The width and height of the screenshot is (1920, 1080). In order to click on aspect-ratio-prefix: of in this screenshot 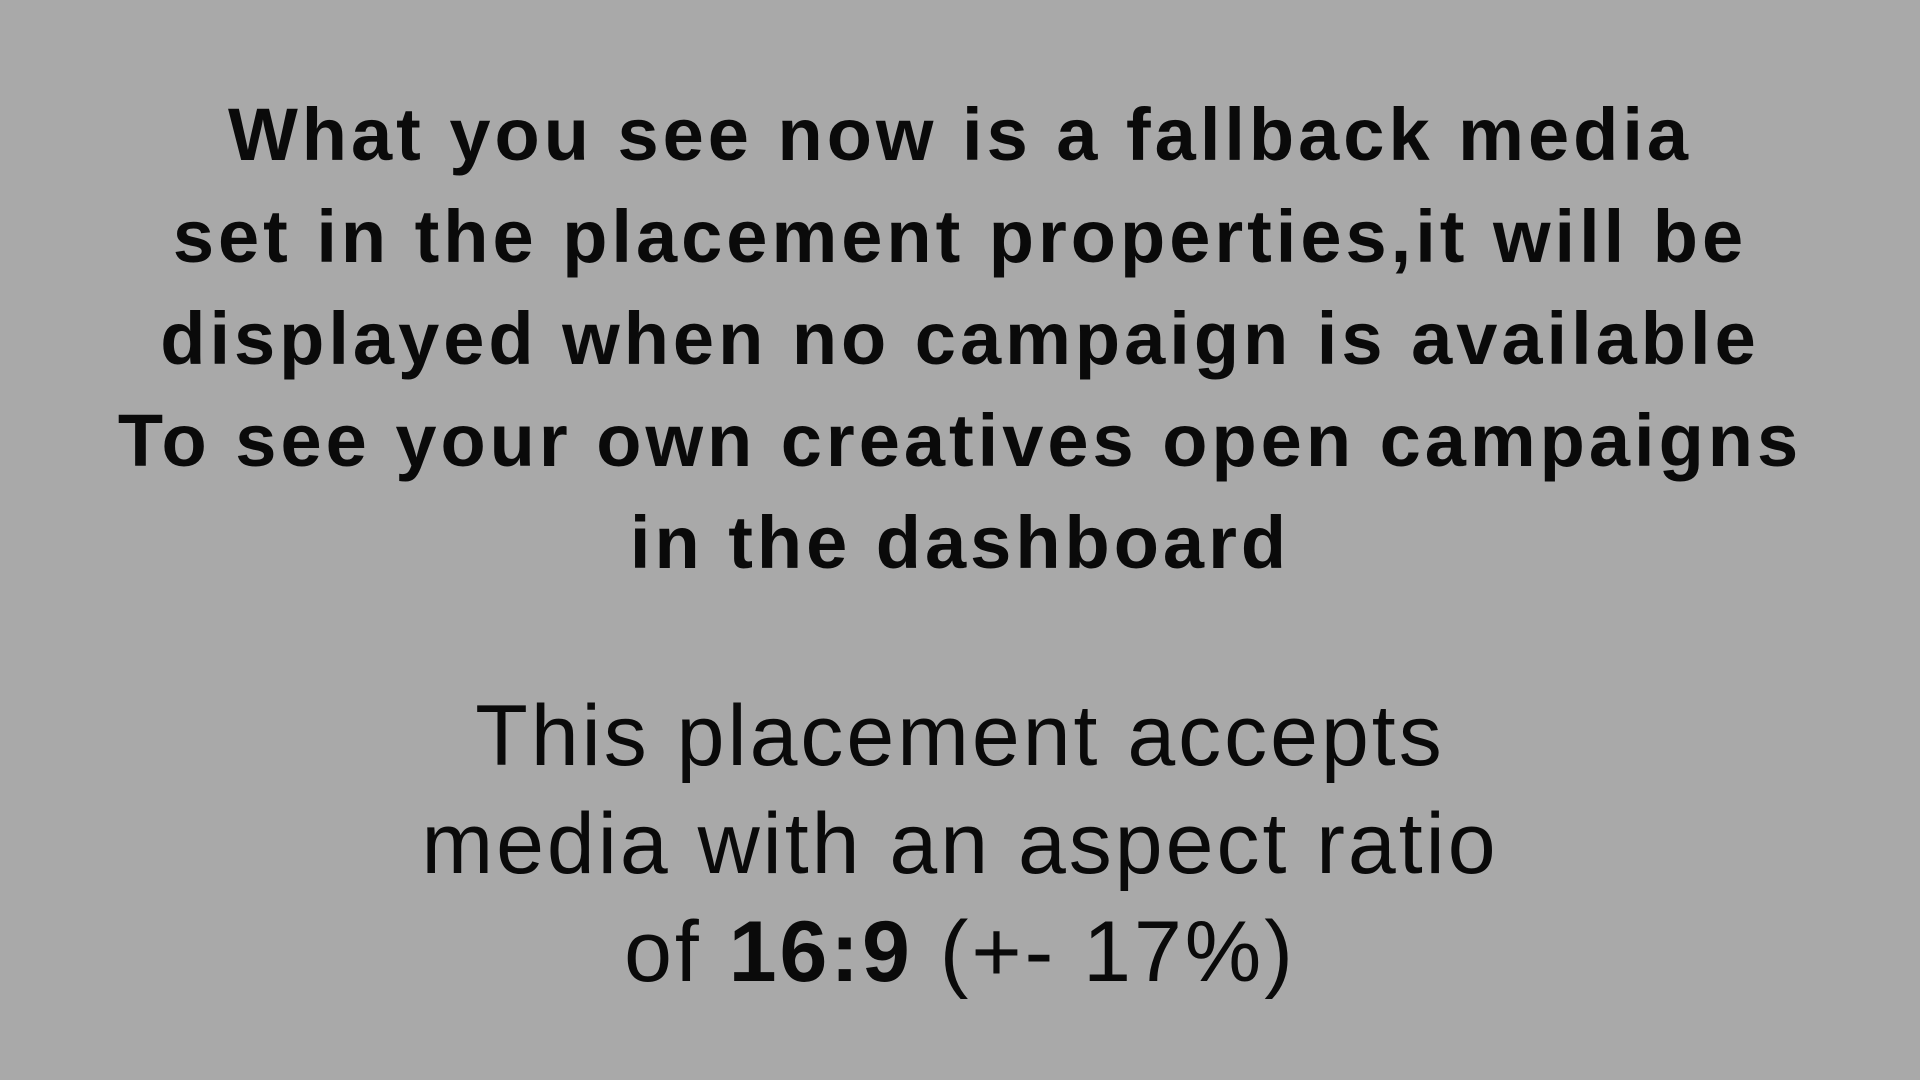, I will do `click(676, 952)`.